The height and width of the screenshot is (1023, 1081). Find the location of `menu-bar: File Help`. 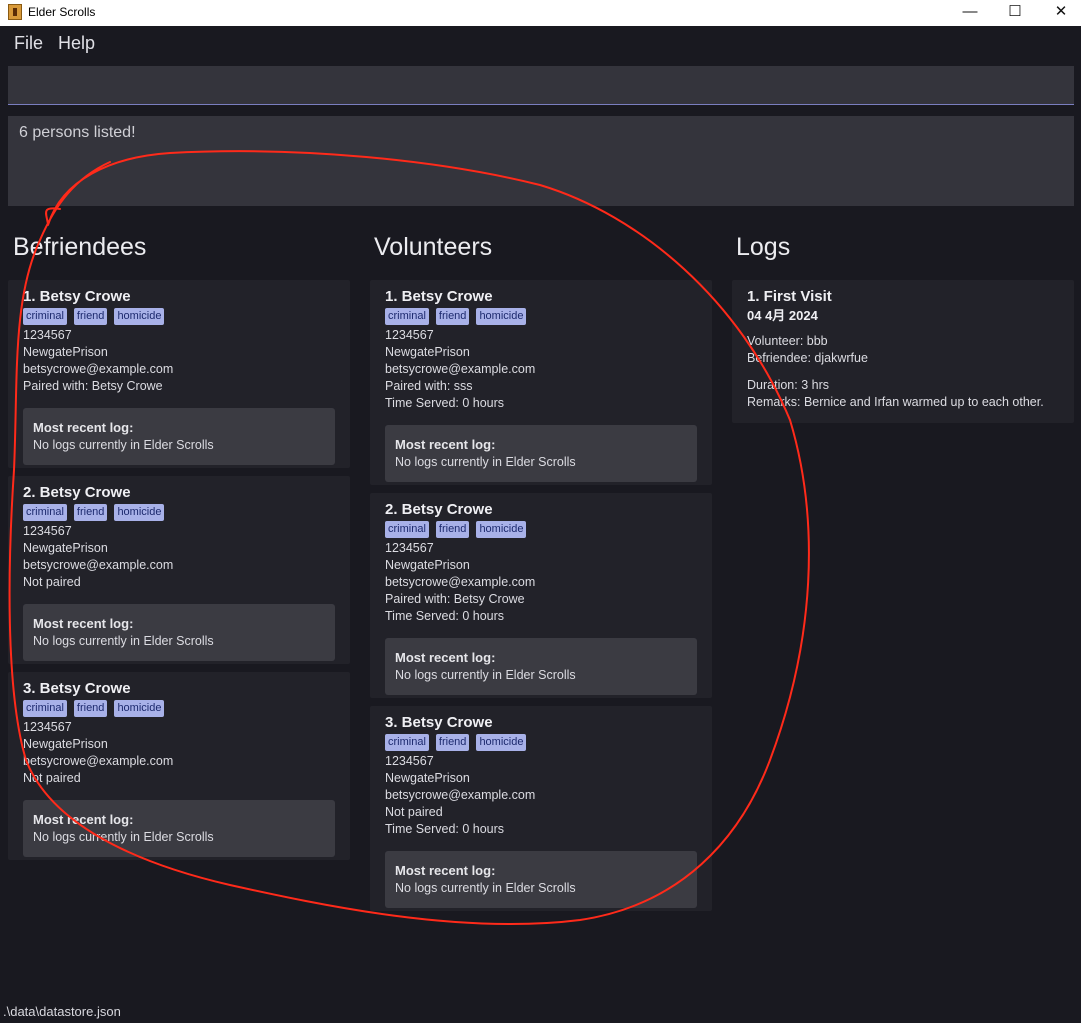

menu-bar: File Help is located at coordinates (540, 44).